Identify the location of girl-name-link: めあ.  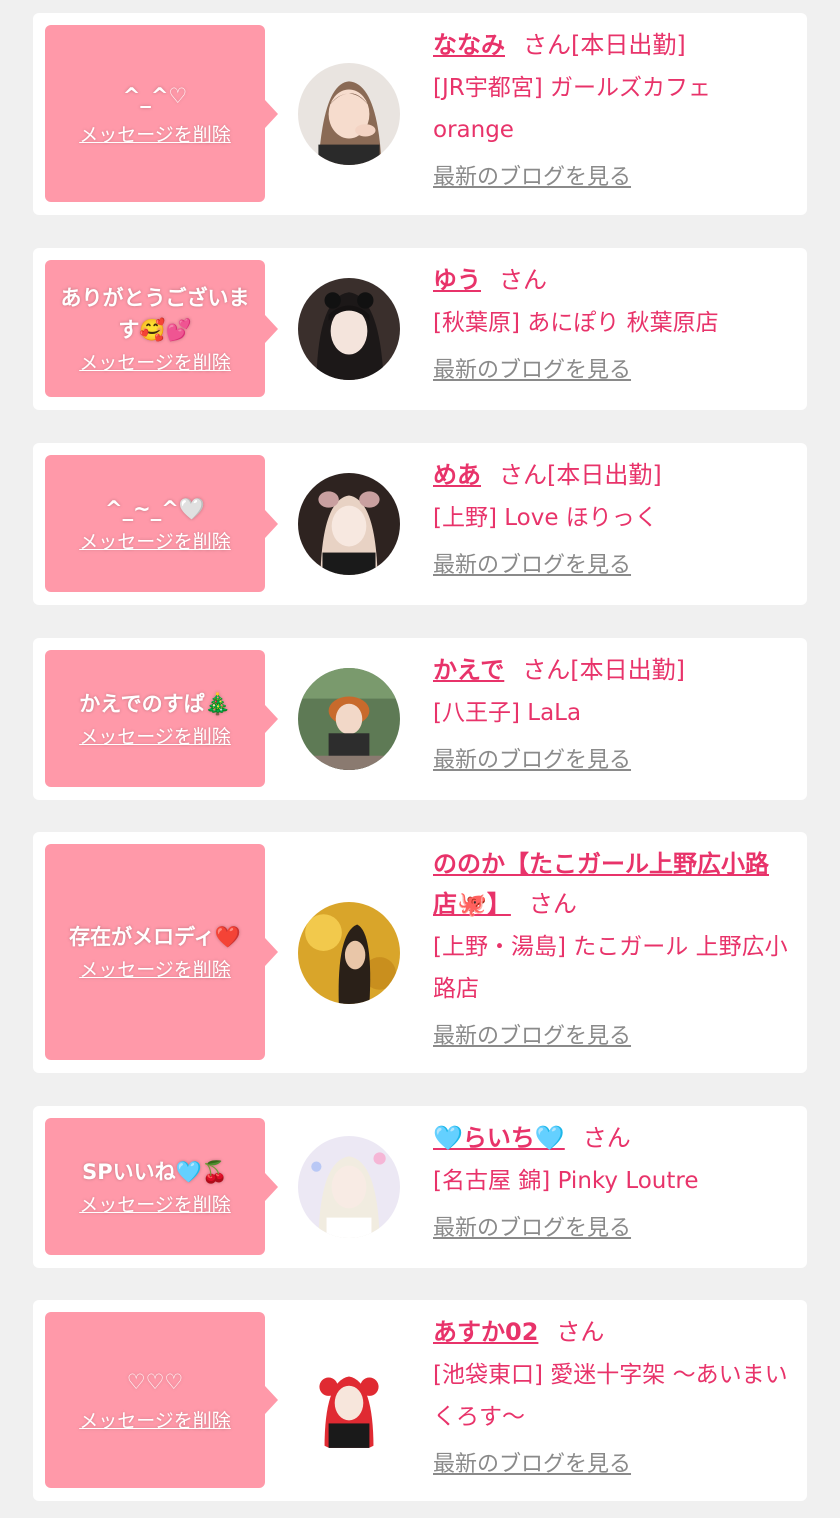
(457, 475).